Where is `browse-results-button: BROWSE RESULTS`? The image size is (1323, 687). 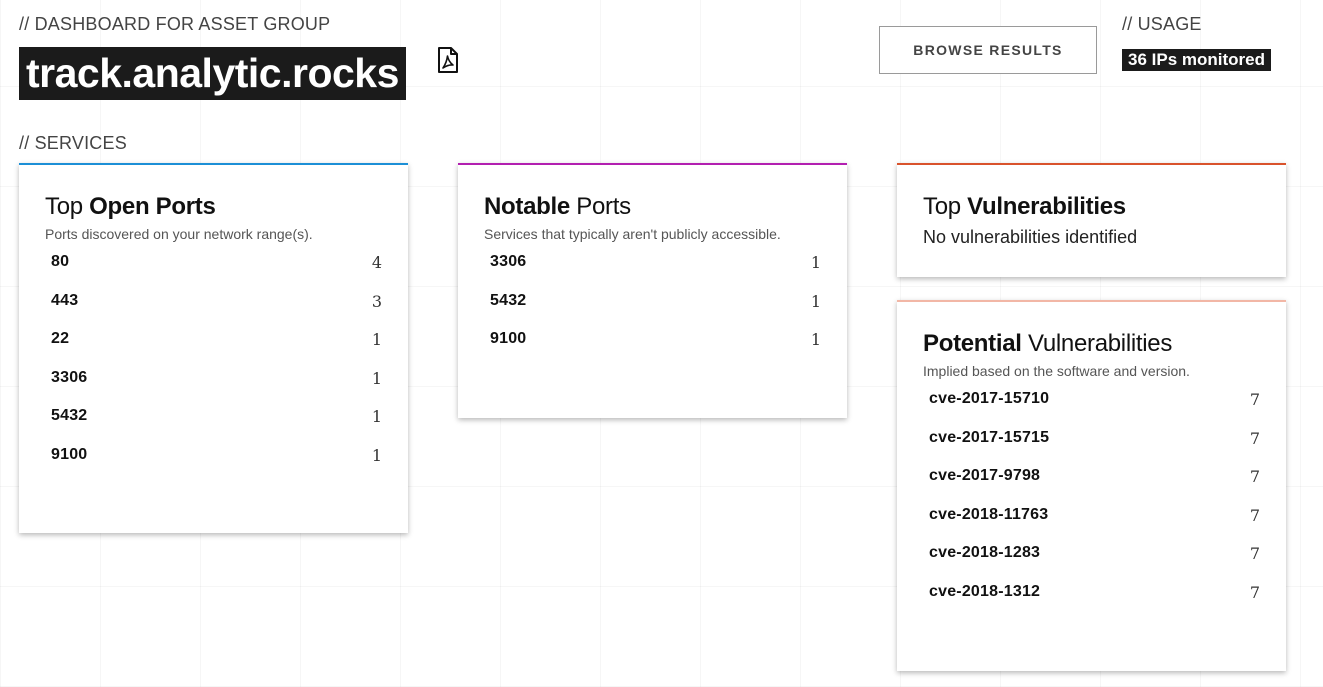
browse-results-button: BROWSE RESULTS is located at coordinates (988, 50).